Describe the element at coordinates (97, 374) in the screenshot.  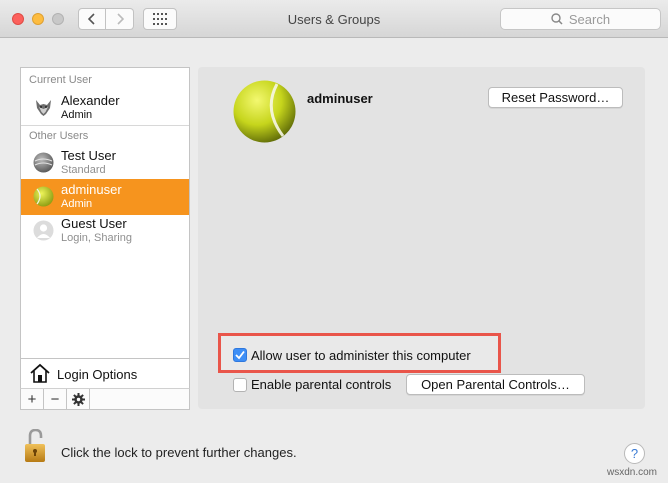
I see `login-options-label: Login Options` at that location.